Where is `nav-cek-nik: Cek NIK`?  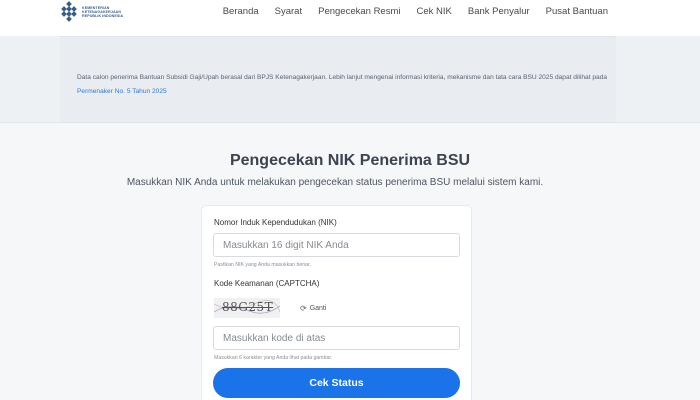
nav-cek-nik: Cek NIK is located at coordinates (434, 11).